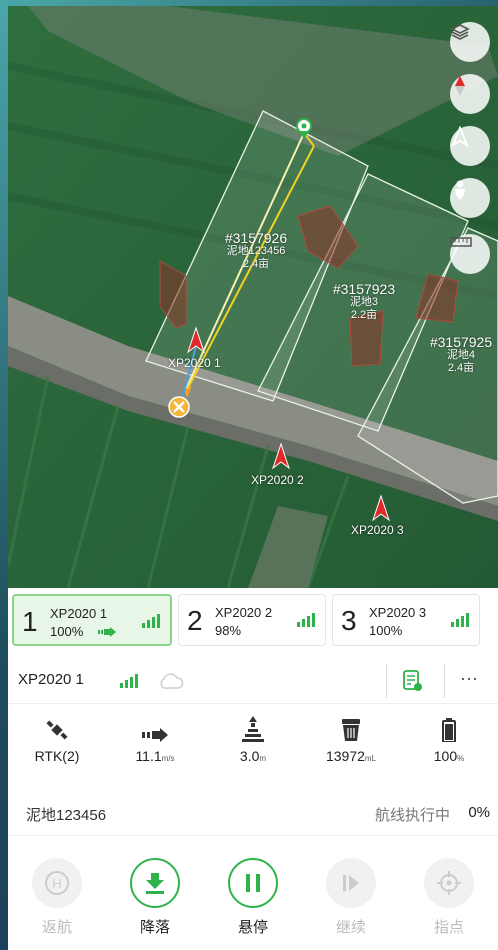 This screenshot has width=498, height=950. I want to click on control-actions: H 返航 降落 悬停 继续 指点, so click(253, 904).